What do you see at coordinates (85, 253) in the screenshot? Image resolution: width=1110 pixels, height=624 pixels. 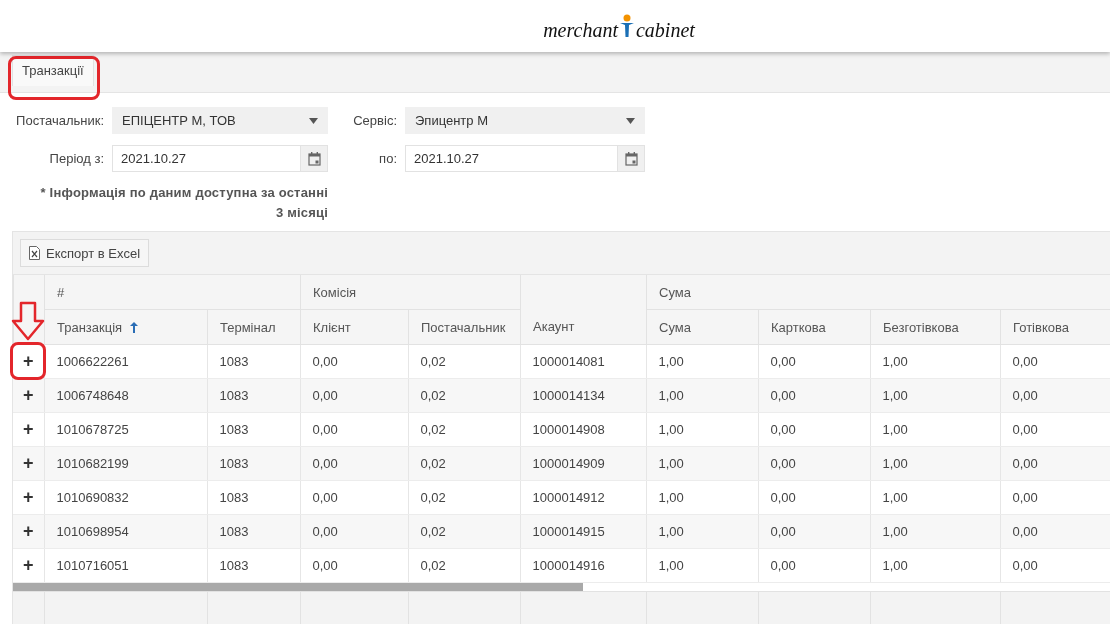 I see `export-excel-button: Експорт в Excel` at bounding box center [85, 253].